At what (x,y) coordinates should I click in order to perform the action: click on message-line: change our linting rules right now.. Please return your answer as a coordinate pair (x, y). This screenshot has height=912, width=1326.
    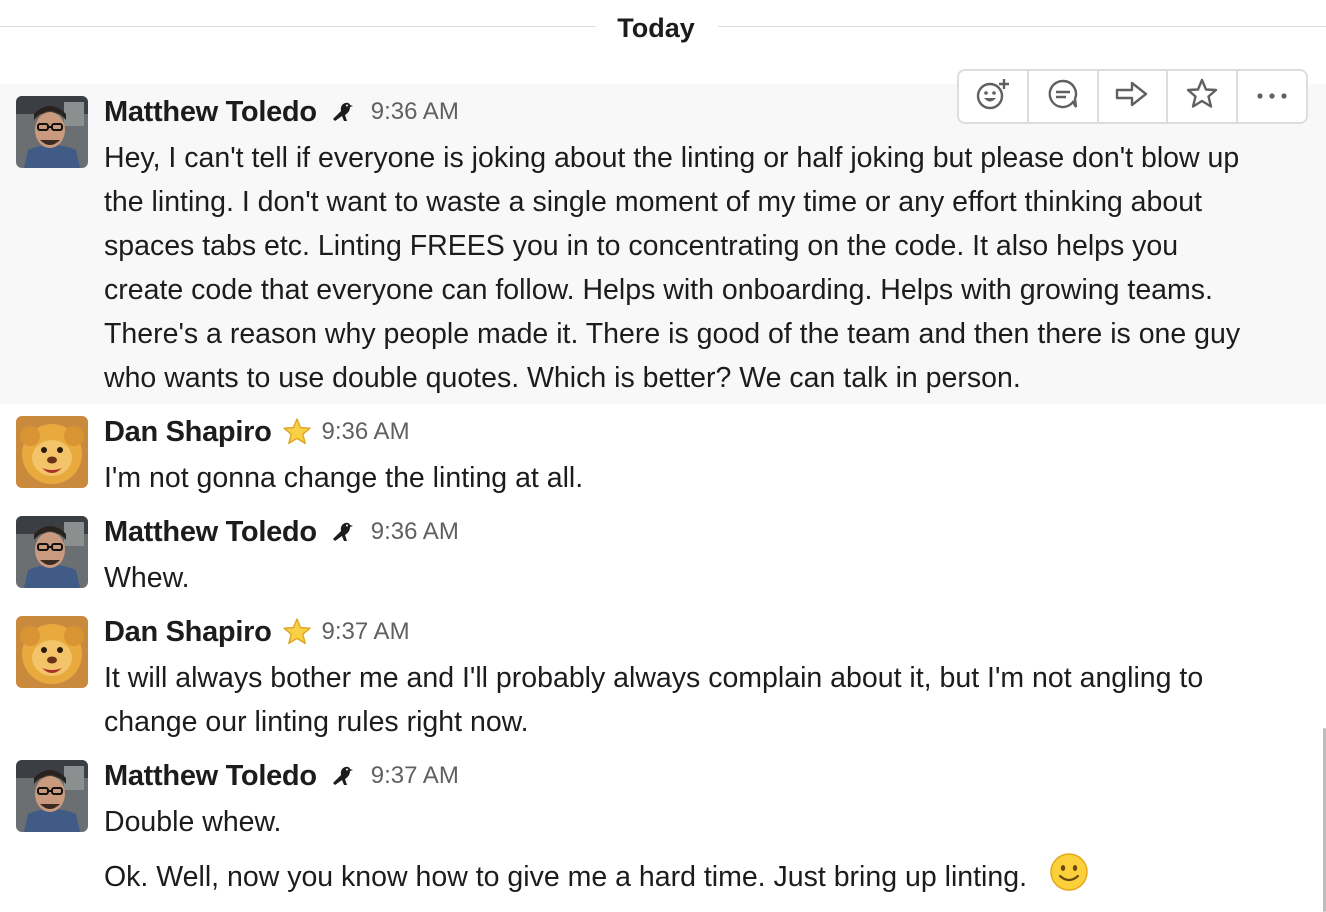
    Looking at the image, I should click on (316, 722).